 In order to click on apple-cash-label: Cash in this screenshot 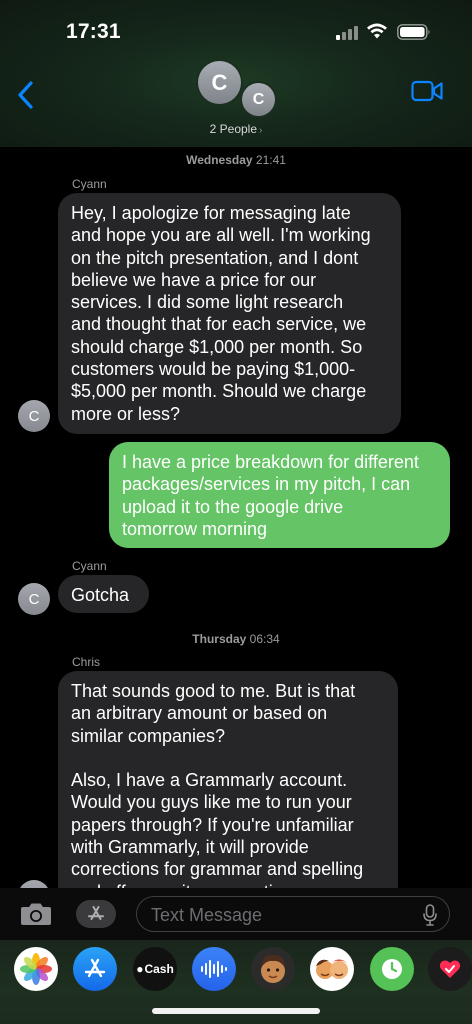, I will do `click(159, 969)`.